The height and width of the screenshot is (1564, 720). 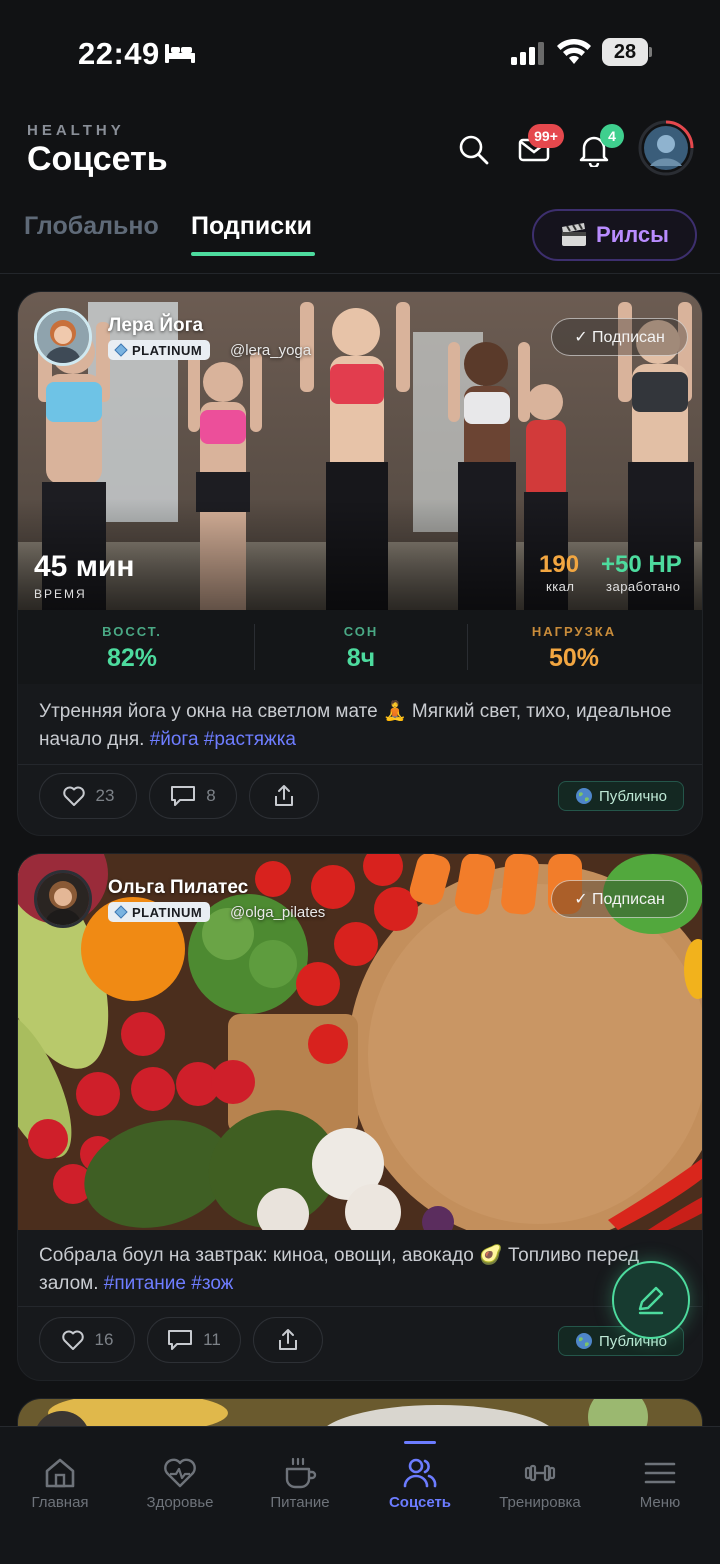 I want to click on comment-count: 11, so click(x=212, y=1339).